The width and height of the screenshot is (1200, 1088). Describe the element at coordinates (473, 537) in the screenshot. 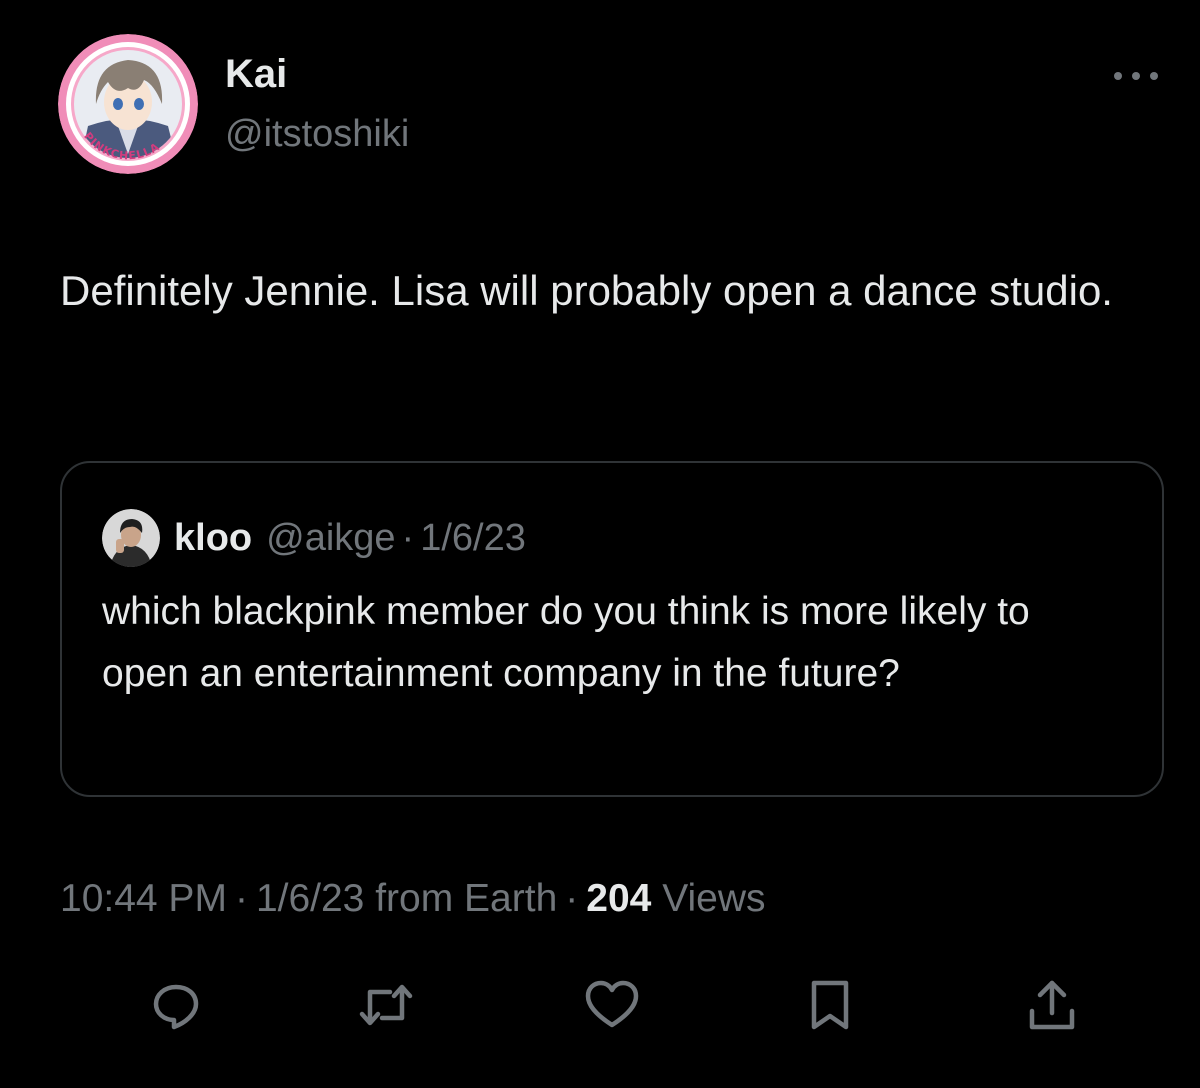

I see `quoted-date: 1/6/23` at that location.